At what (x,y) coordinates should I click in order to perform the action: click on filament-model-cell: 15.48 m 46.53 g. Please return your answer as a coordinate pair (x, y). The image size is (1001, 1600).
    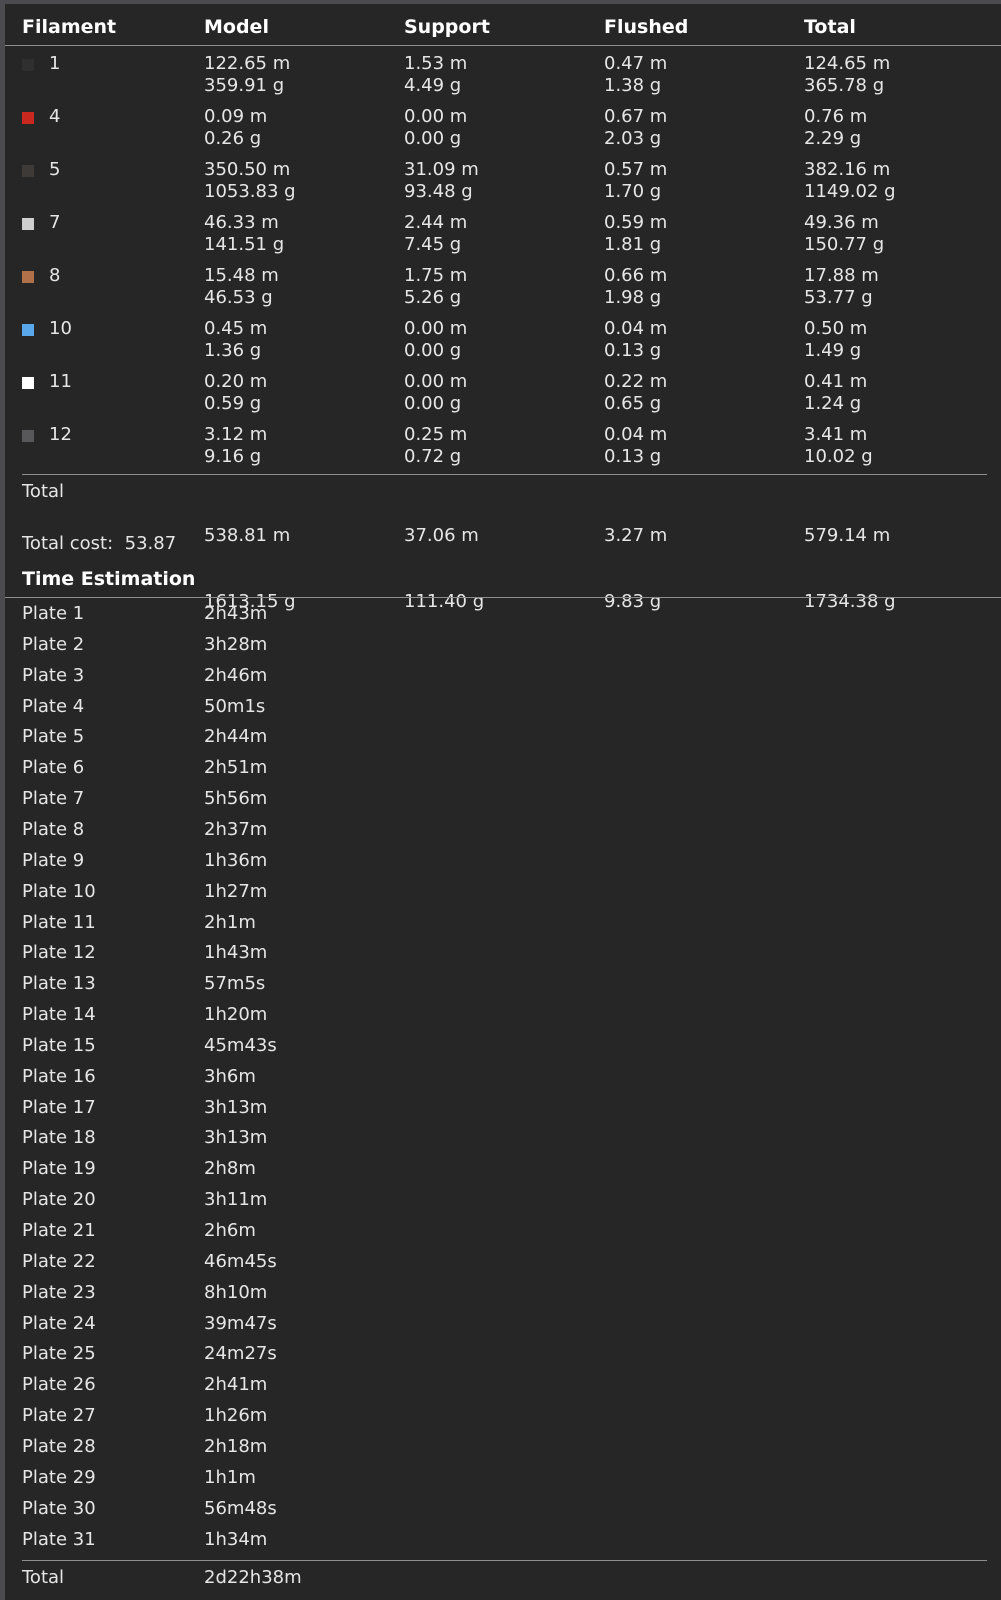
    Looking at the image, I should click on (241, 287).